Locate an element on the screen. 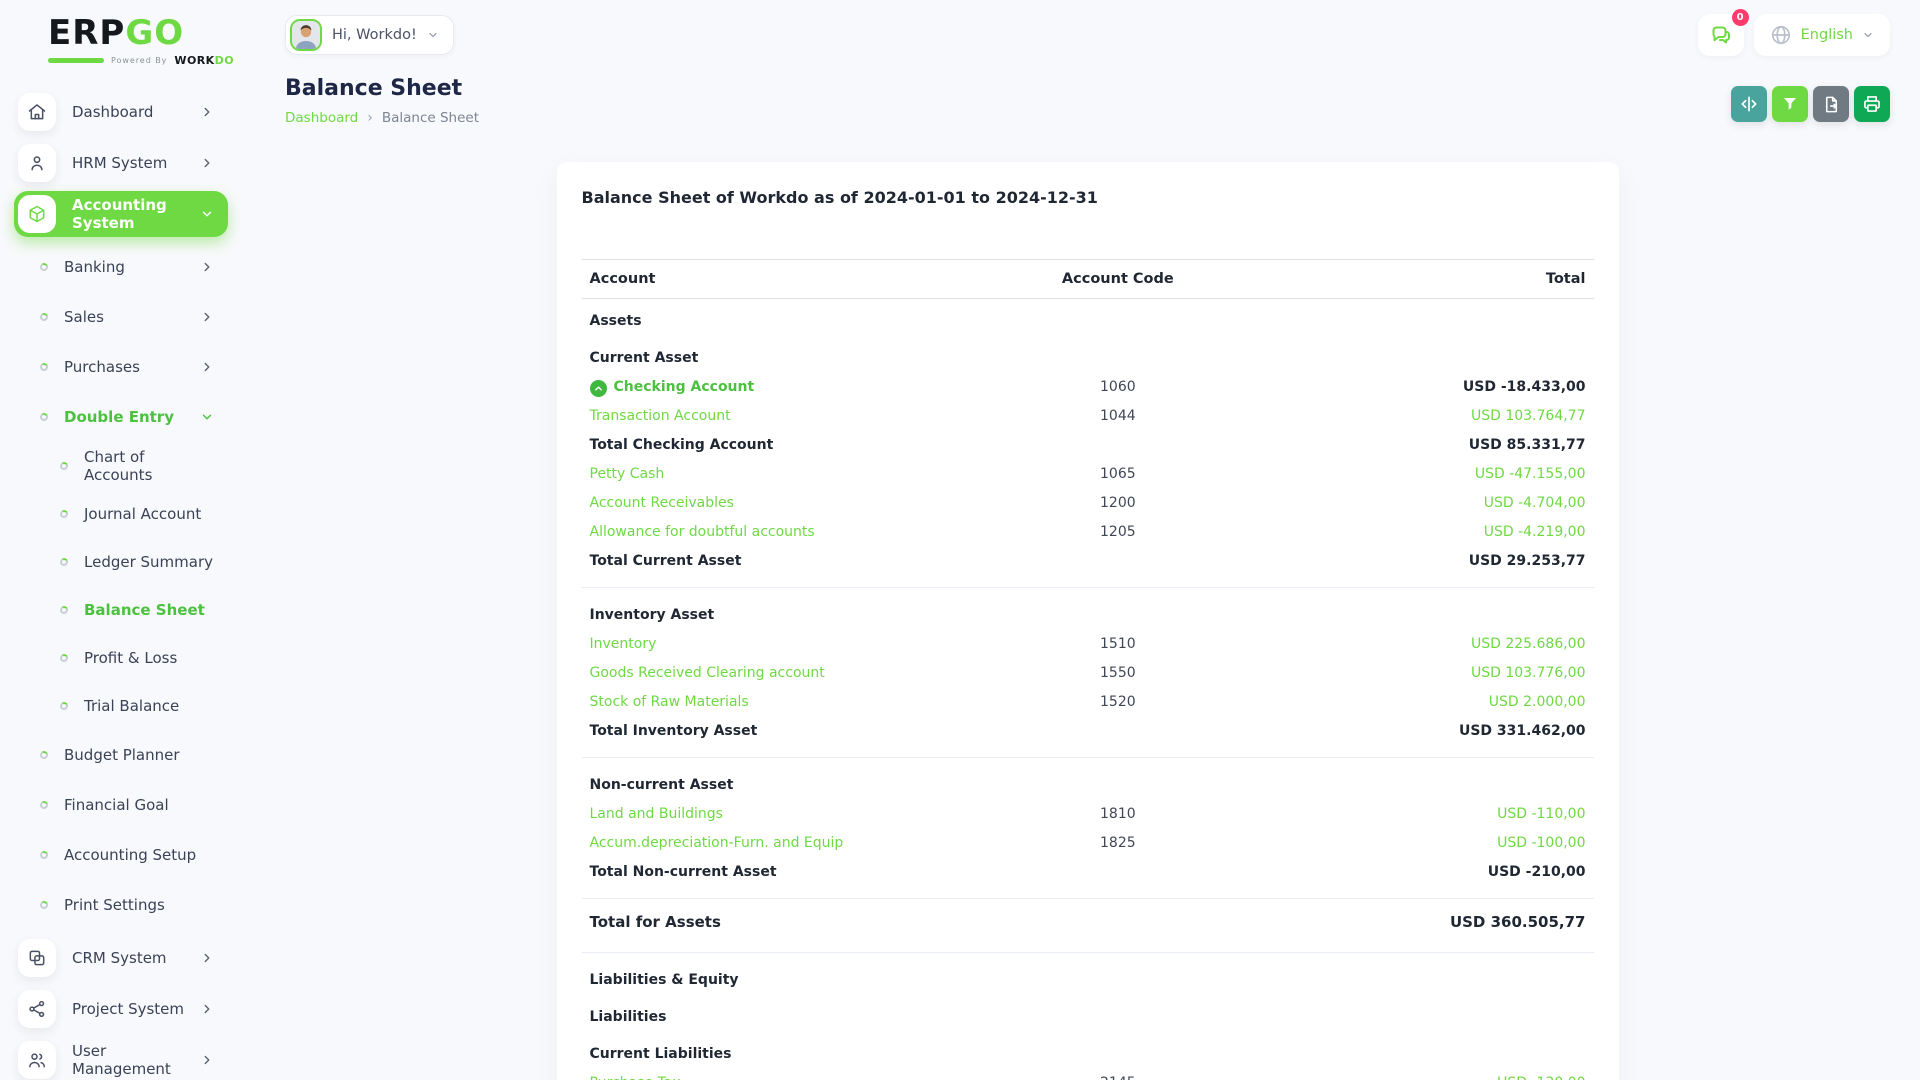 The height and width of the screenshot is (1080, 1920). table-row: Liabilities is located at coordinates (1088, 1013).